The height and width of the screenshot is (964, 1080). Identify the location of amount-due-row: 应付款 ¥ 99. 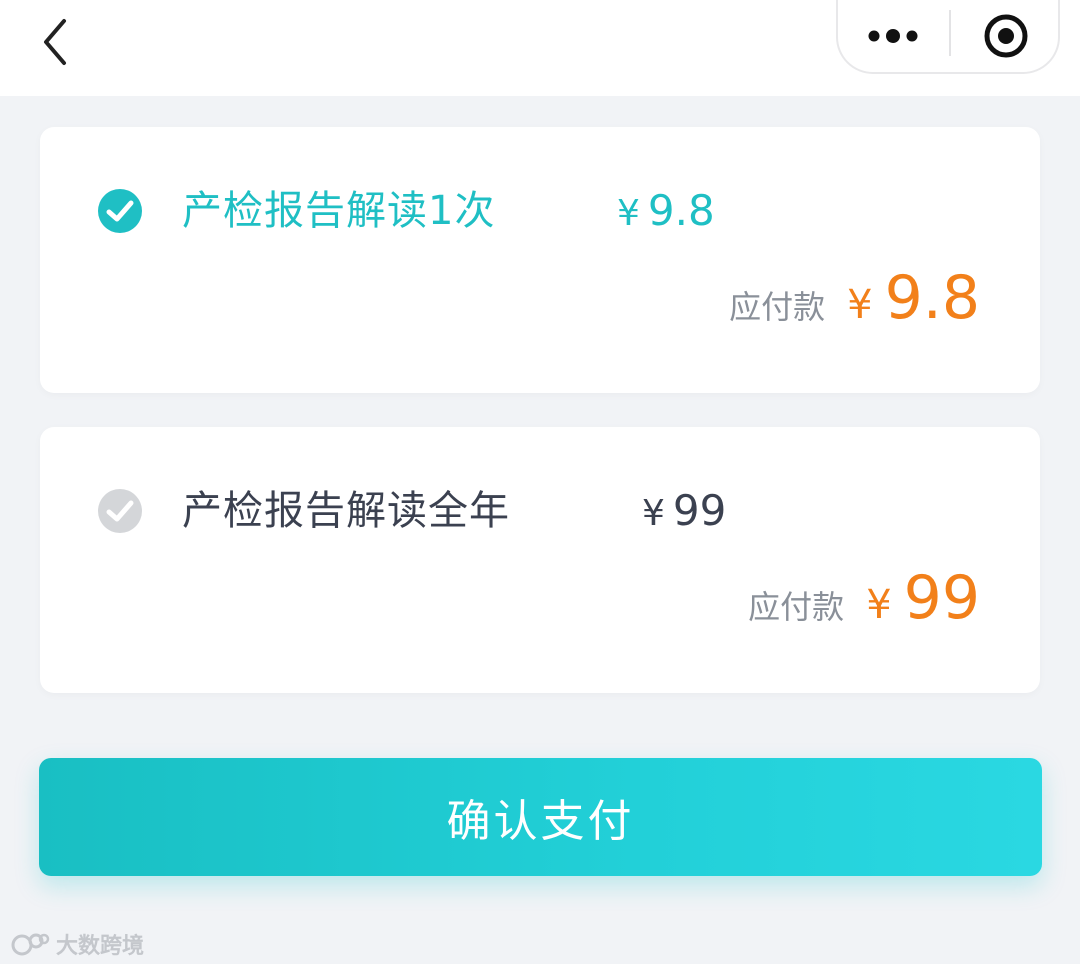
(864, 598).